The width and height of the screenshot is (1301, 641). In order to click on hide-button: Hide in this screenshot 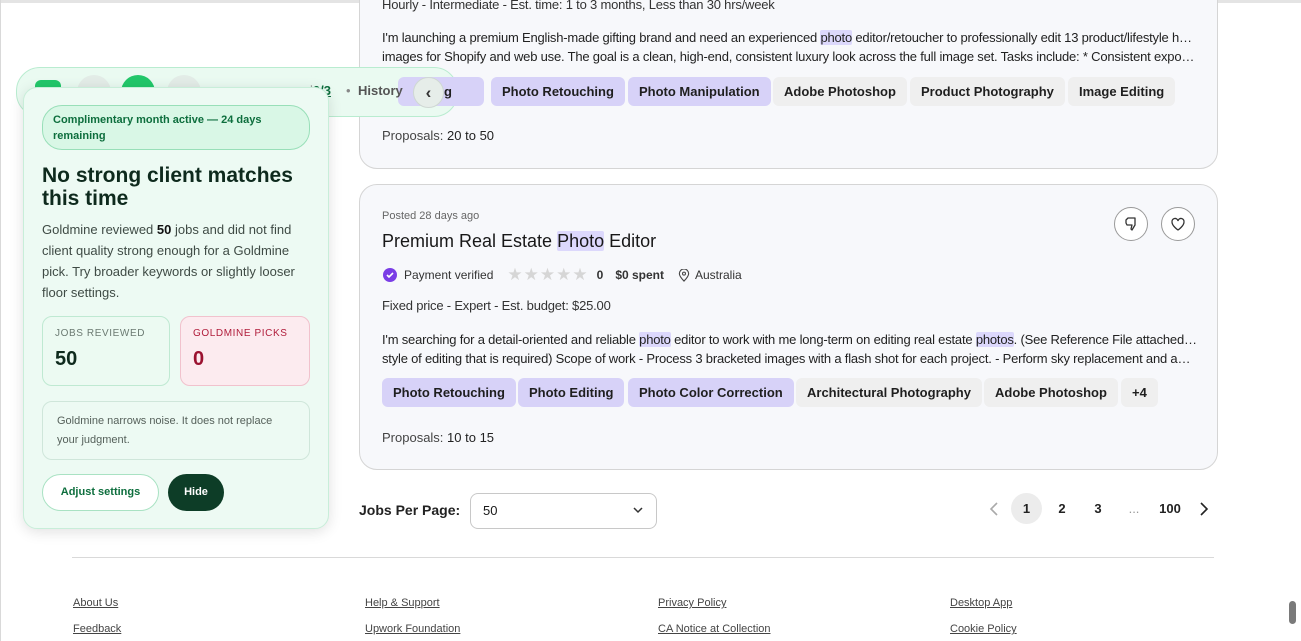, I will do `click(196, 492)`.